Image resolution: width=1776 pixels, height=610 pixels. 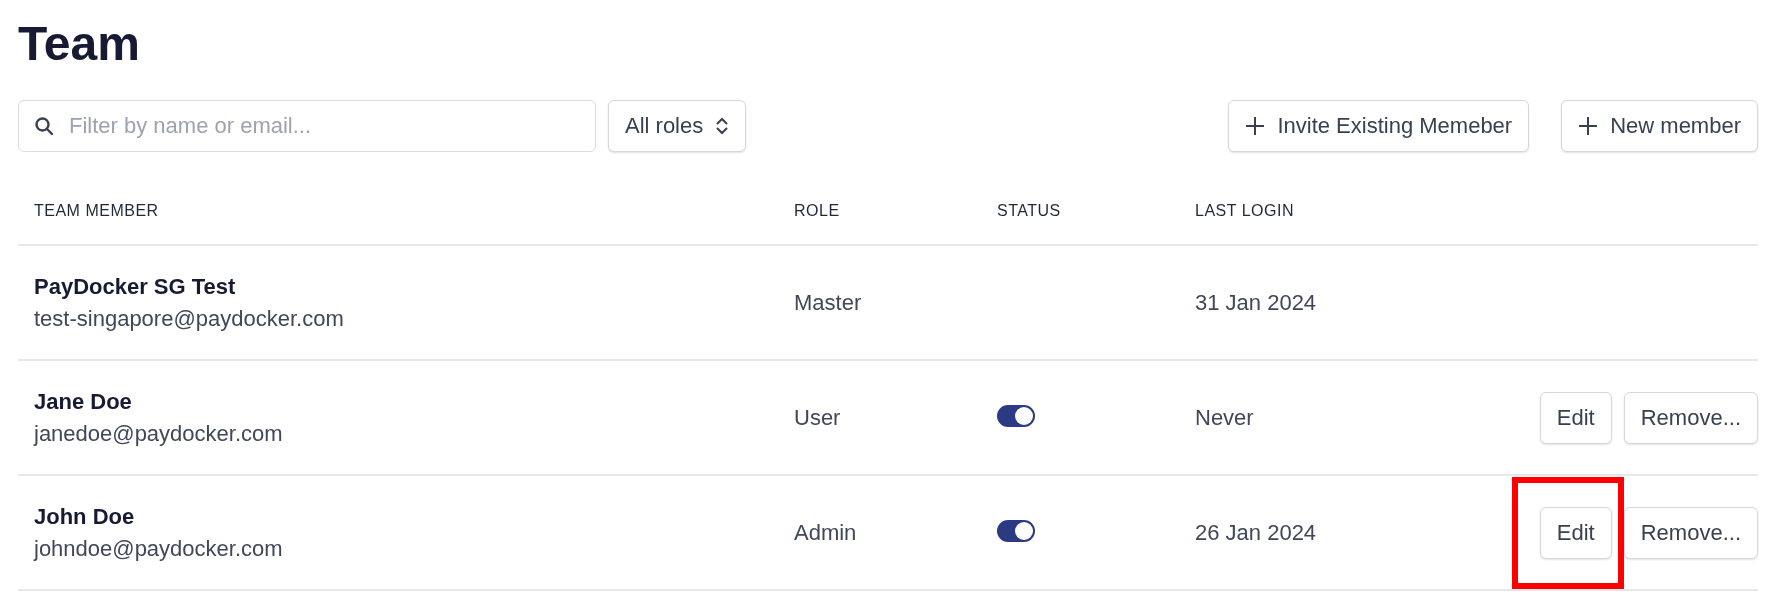 What do you see at coordinates (83, 401) in the screenshot?
I see `member-name: Jane Doe` at bounding box center [83, 401].